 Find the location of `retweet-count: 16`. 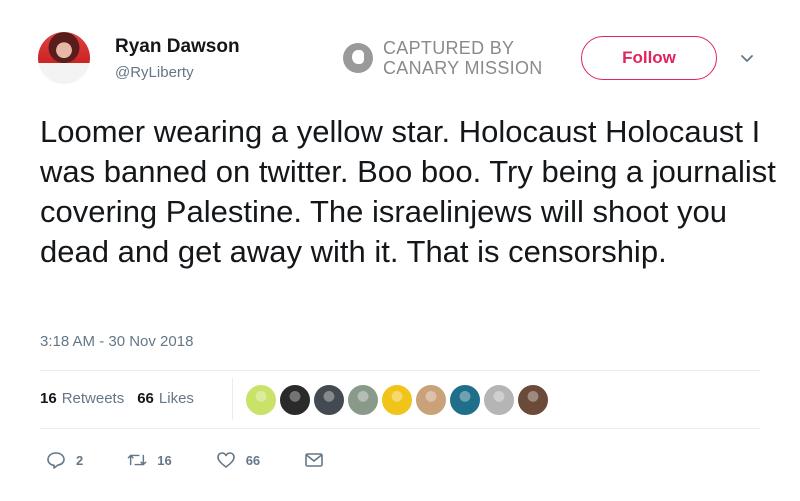

retweet-count: 16 is located at coordinates (48, 398).